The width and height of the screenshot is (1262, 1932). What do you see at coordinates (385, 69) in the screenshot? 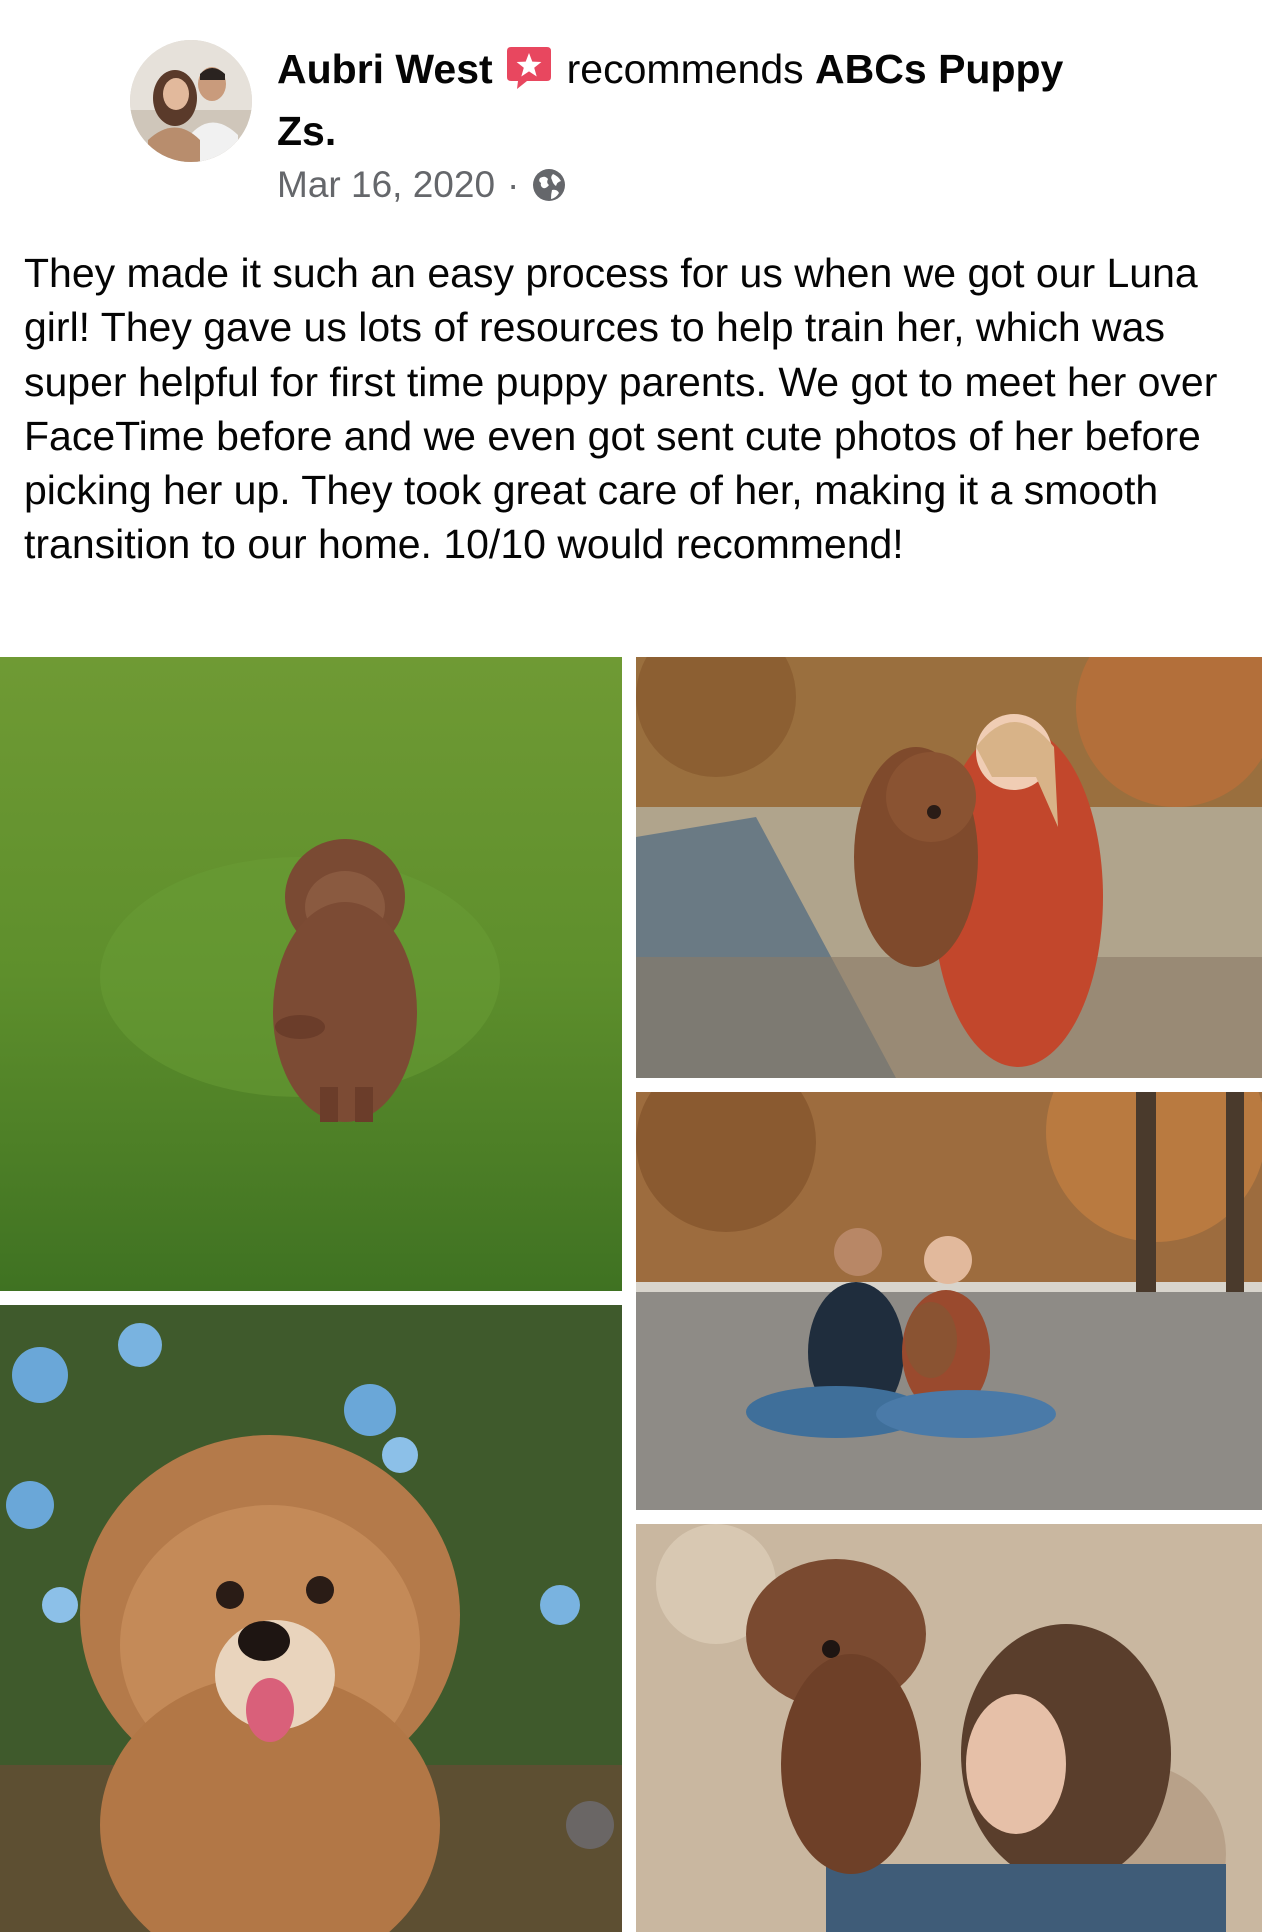
I see `author-name: Aubri West` at bounding box center [385, 69].